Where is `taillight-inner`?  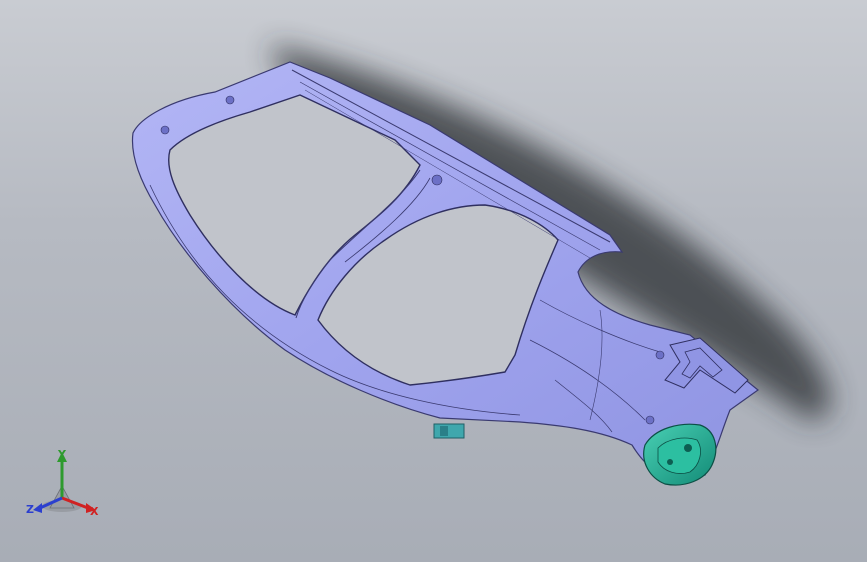
taillight-inner is located at coordinates (679, 455).